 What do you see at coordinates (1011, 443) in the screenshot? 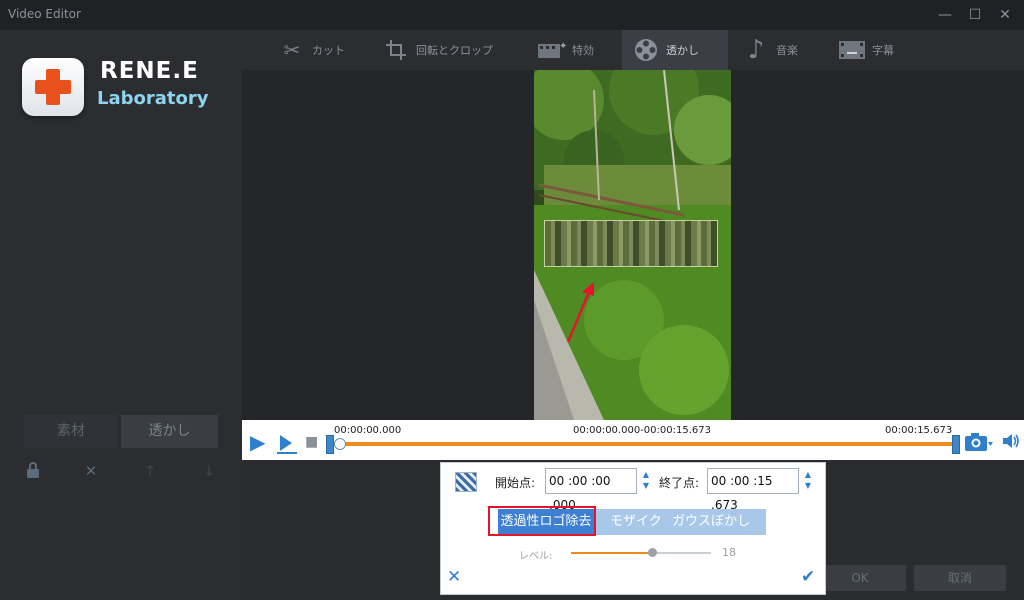
I see `volume-icon` at bounding box center [1011, 443].